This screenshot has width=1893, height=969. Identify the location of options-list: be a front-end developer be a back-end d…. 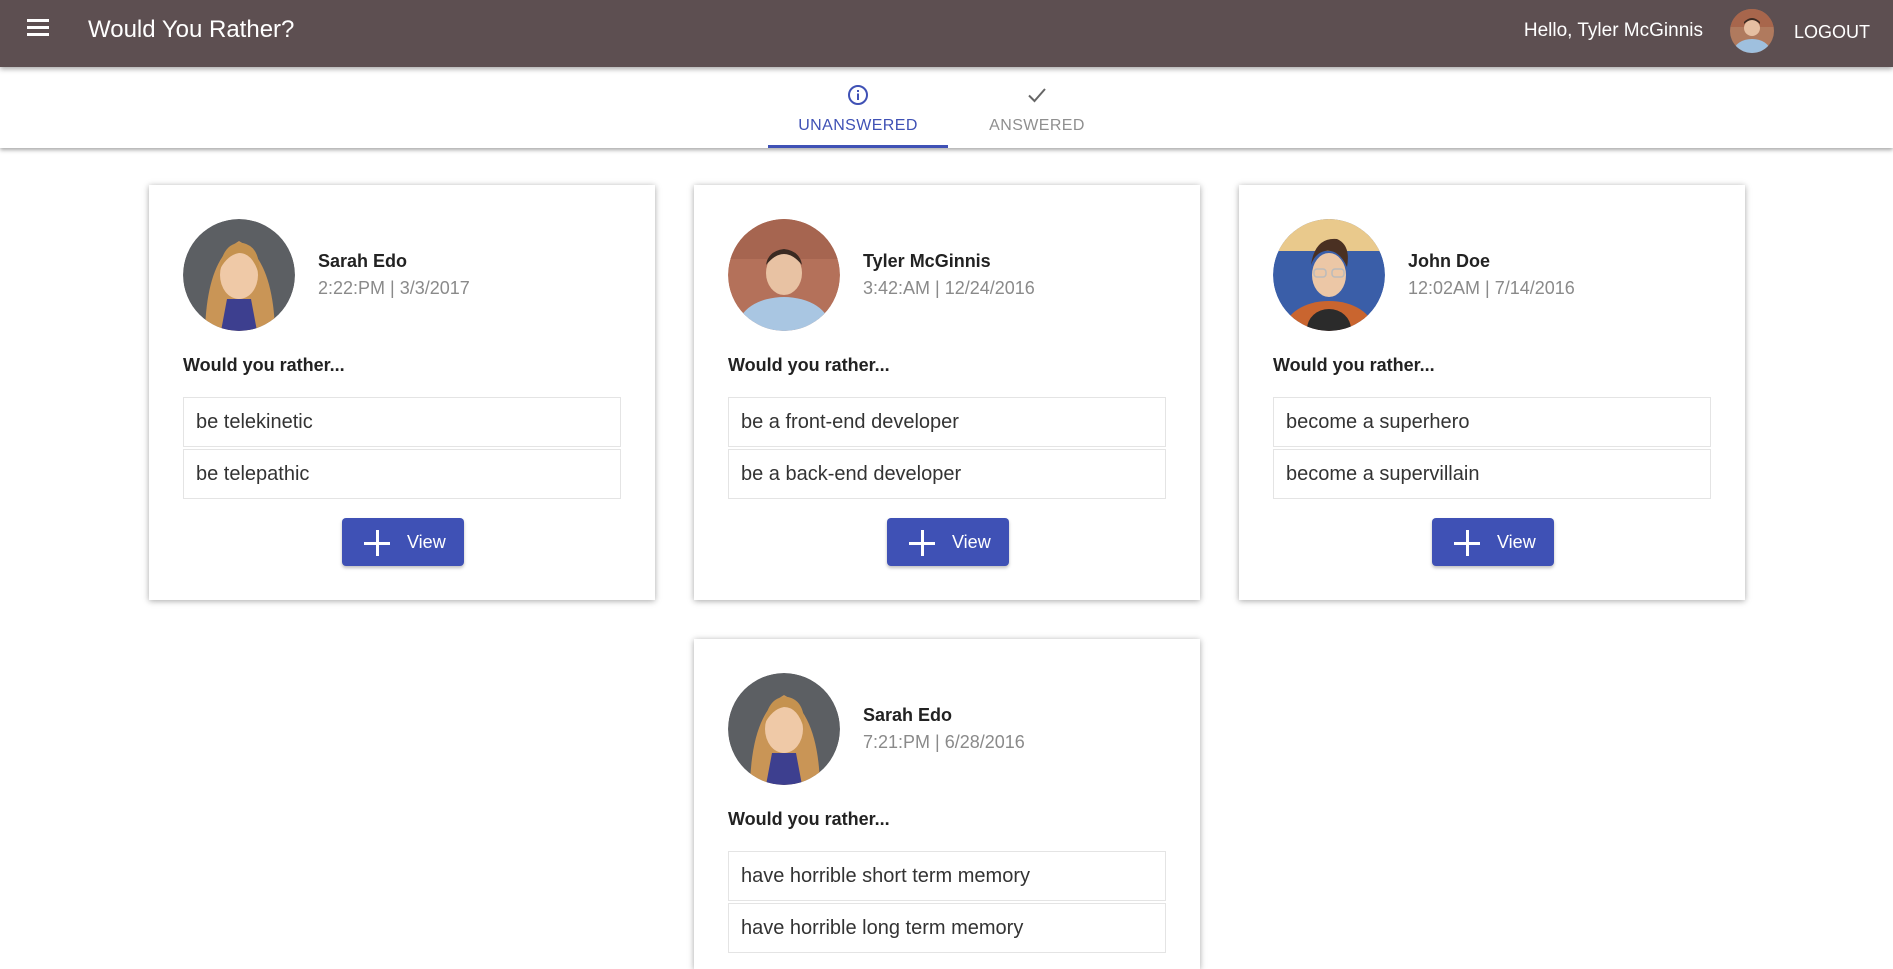
(947, 449).